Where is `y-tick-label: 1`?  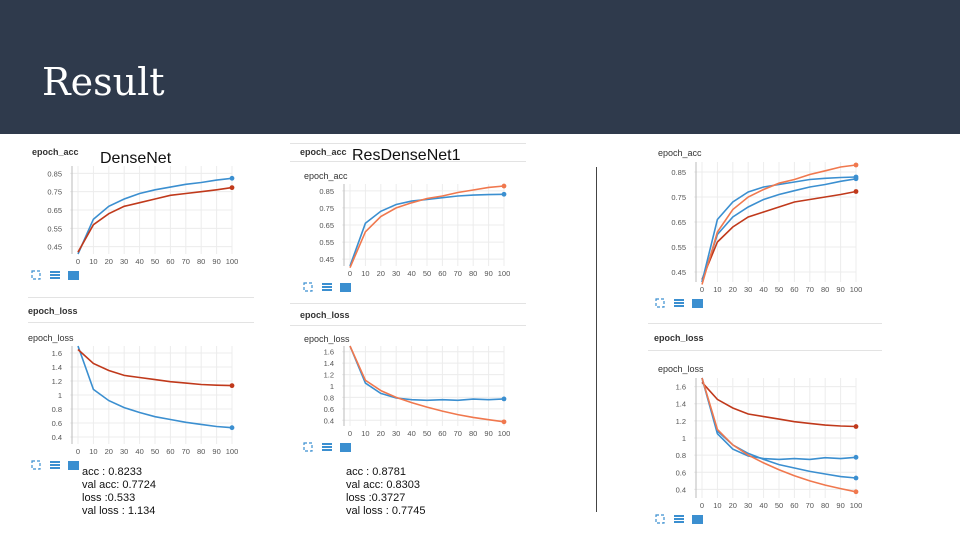
y-tick-label: 1 is located at coordinates (60, 395).